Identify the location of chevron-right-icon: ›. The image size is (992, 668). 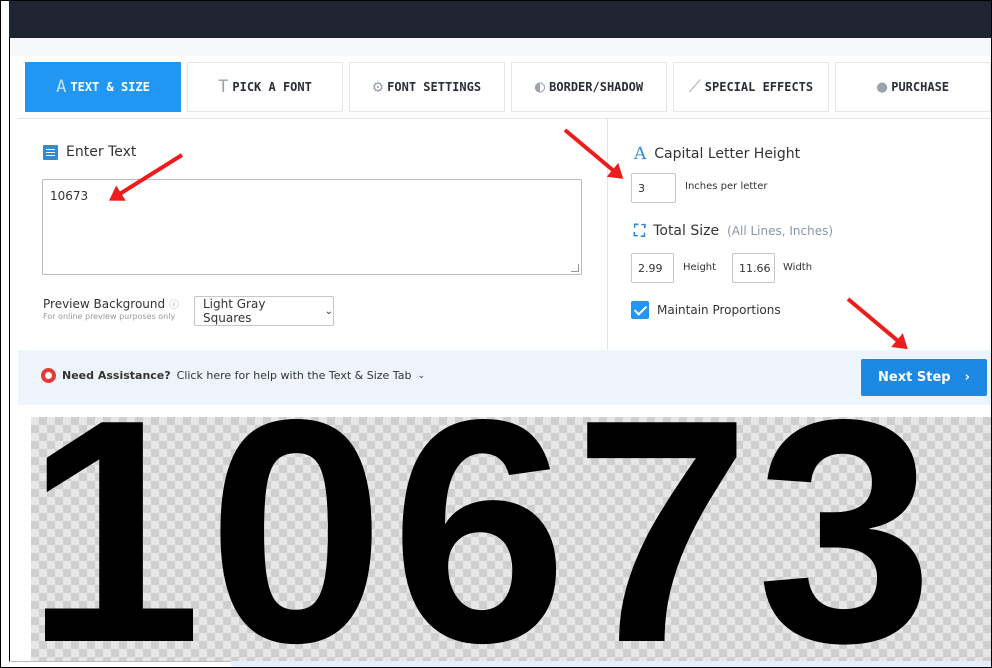
(967, 377).